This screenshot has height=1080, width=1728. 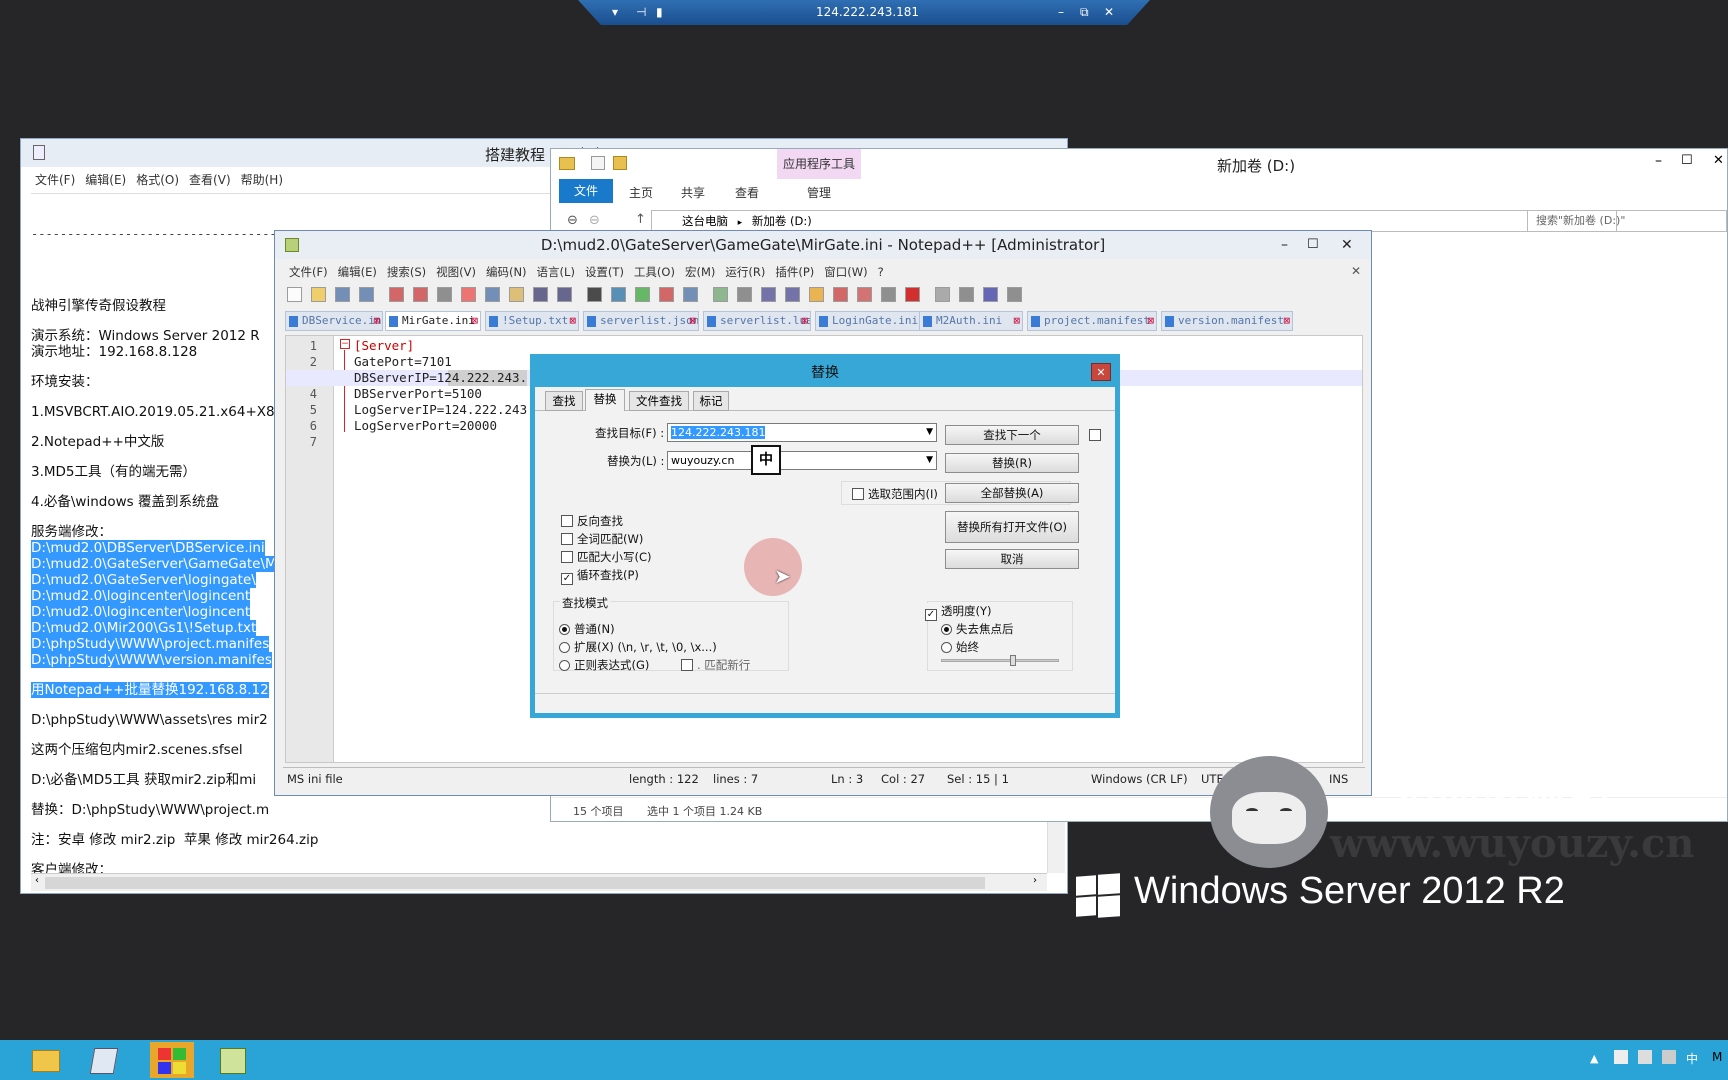 What do you see at coordinates (766, 460) in the screenshot?
I see `ime-indicator: 中` at bounding box center [766, 460].